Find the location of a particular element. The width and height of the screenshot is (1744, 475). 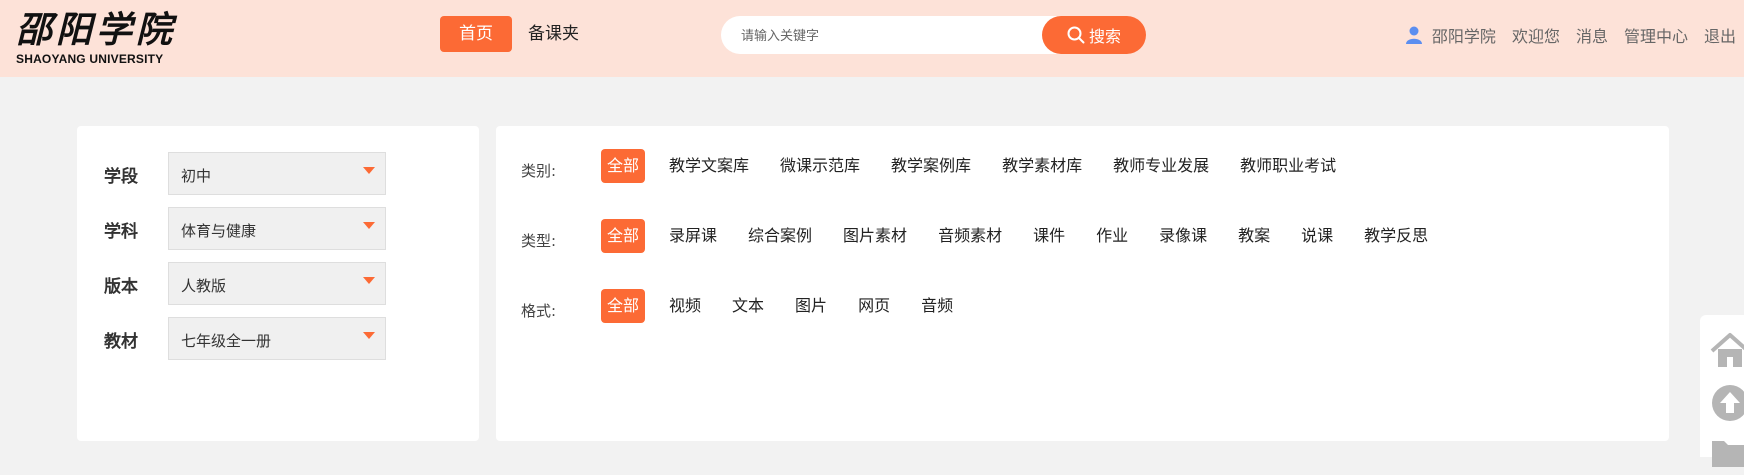

category-label: 类型: is located at coordinates (539, 241).